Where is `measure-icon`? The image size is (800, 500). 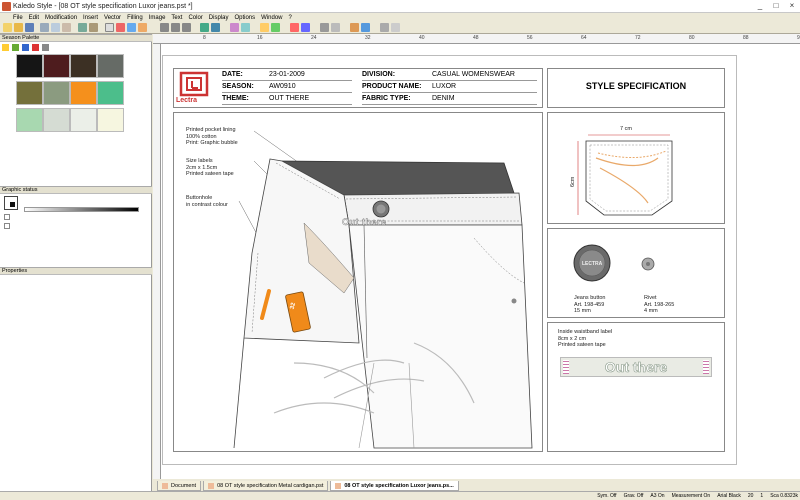 measure-icon is located at coordinates (335, 27).